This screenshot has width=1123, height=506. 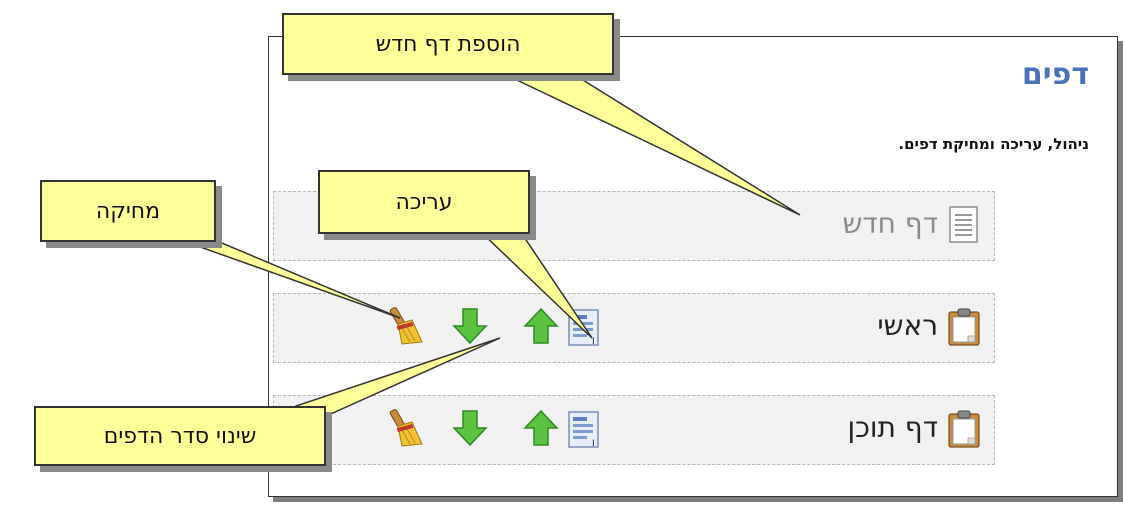 What do you see at coordinates (424, 202) in the screenshot?
I see `edit-callout: עריכה` at bounding box center [424, 202].